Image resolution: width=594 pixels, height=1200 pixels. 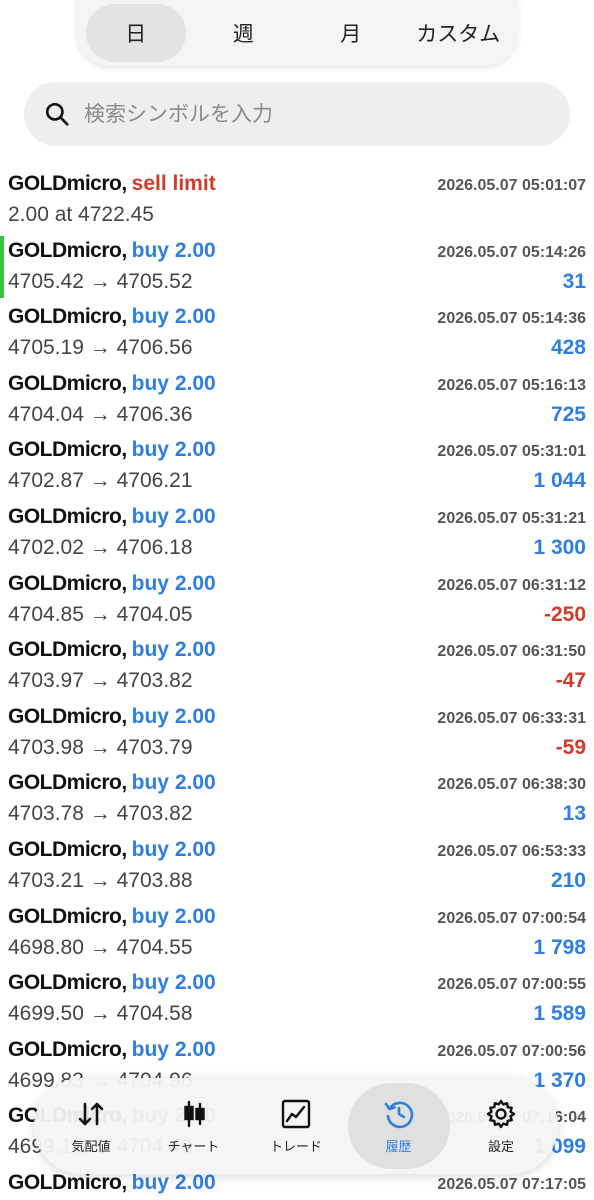 I want to click on open-price: 4703.78, so click(x=46, y=814).